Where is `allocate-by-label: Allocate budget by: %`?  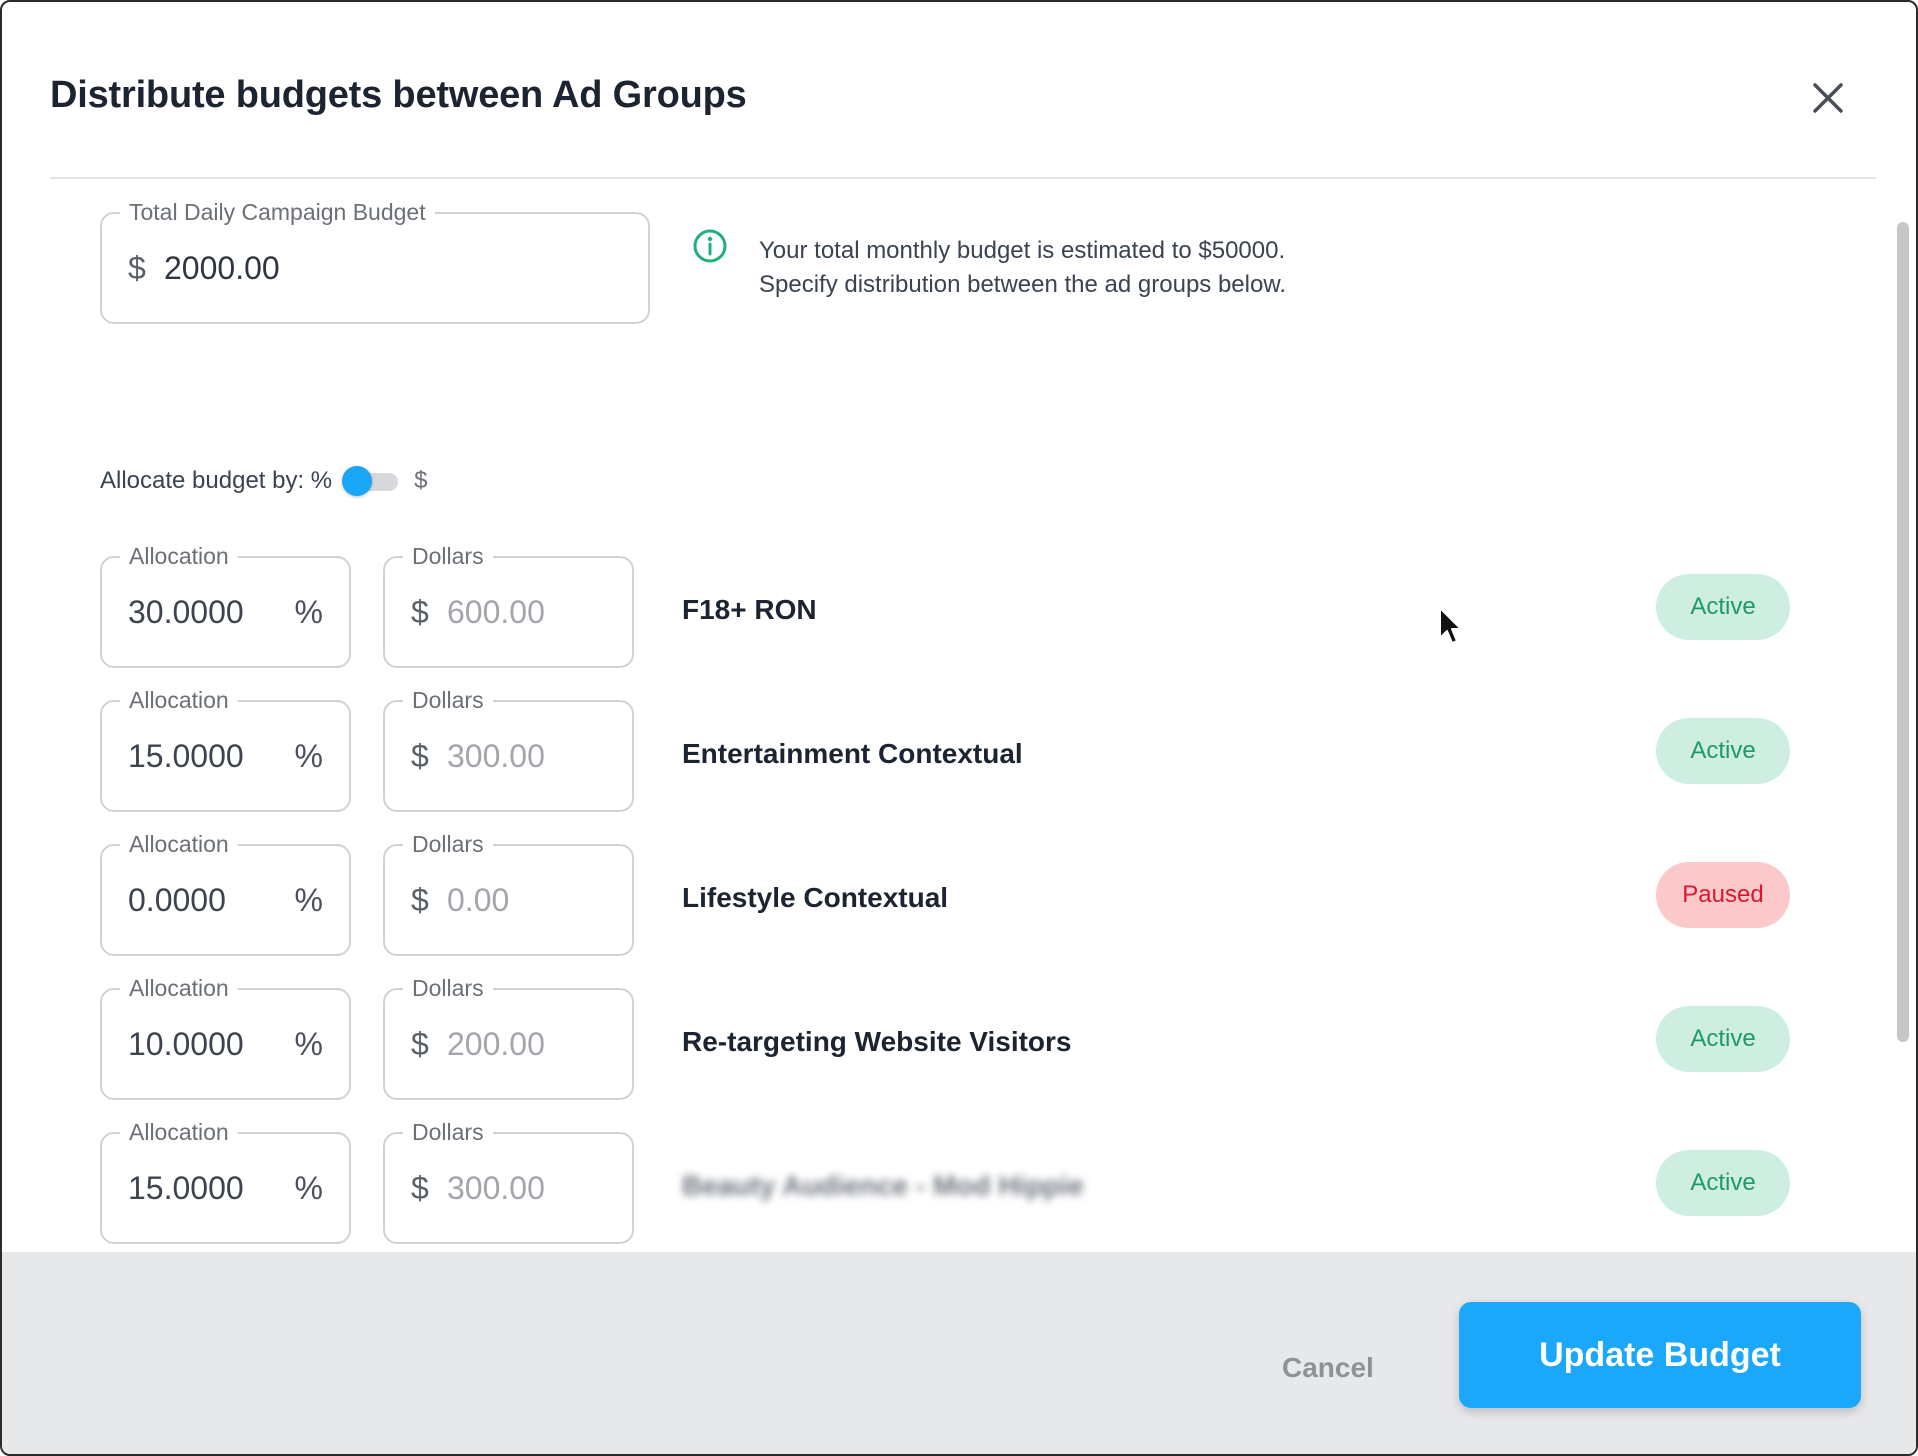
allocate-by-label: Allocate budget by: % is located at coordinates (216, 480).